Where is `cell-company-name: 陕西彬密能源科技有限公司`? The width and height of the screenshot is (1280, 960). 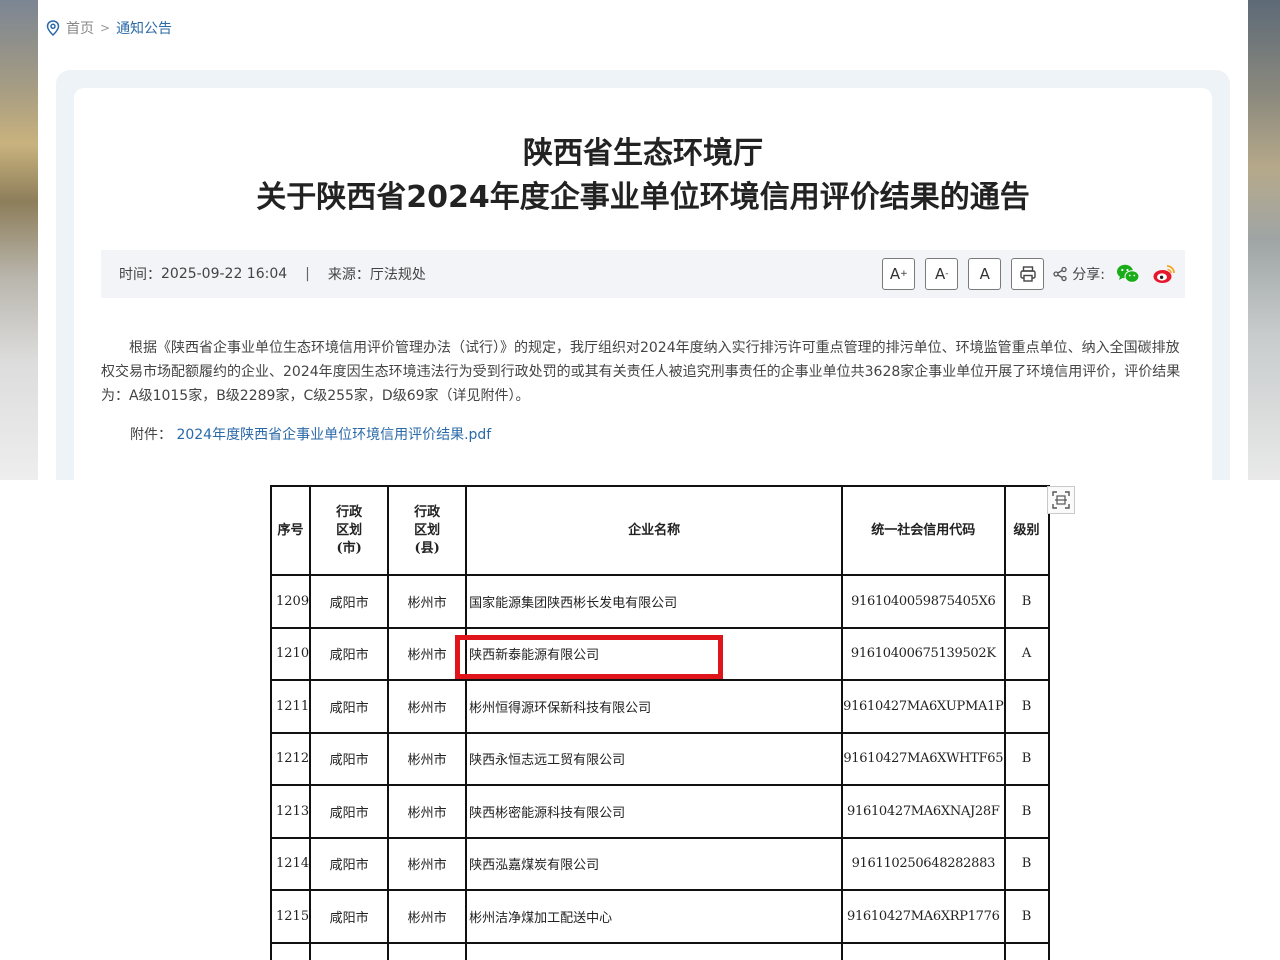 cell-company-name: 陕西彬密能源科技有限公司 is located at coordinates (654, 811).